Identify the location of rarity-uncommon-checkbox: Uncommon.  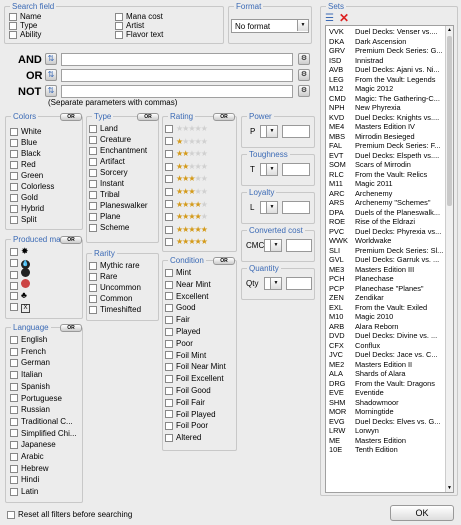
(115, 287).